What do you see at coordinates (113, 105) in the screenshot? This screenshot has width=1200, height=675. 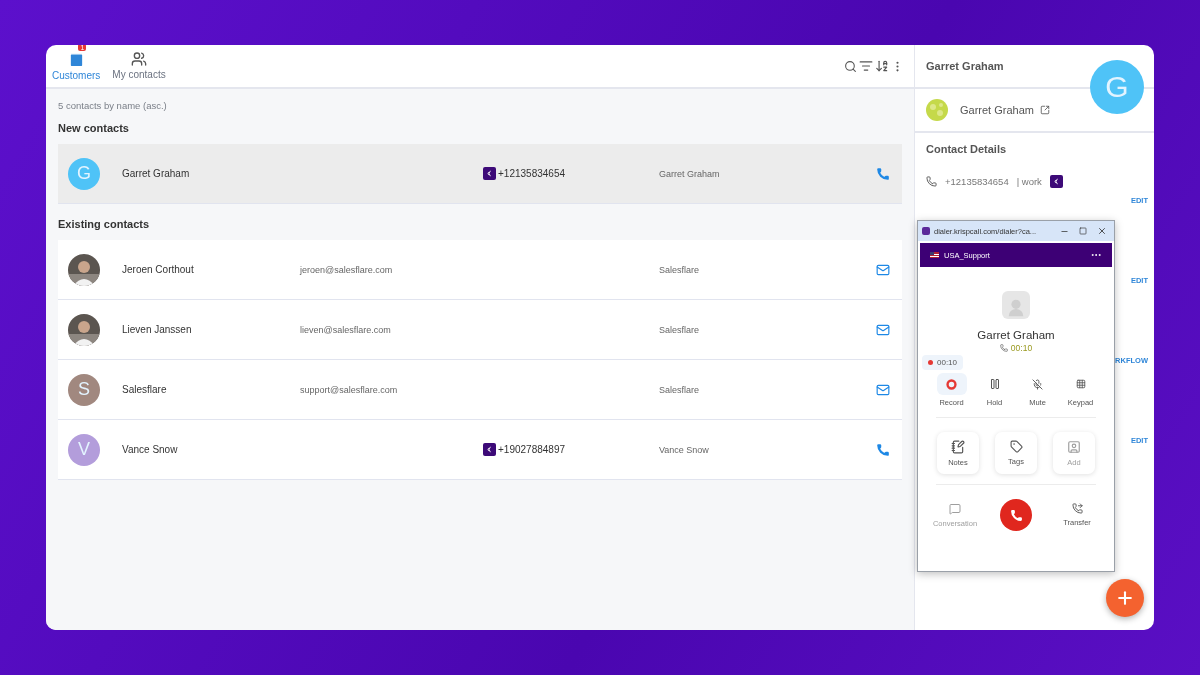 I see `contacts-summary: 5 contacts by name (asc.)` at bounding box center [113, 105].